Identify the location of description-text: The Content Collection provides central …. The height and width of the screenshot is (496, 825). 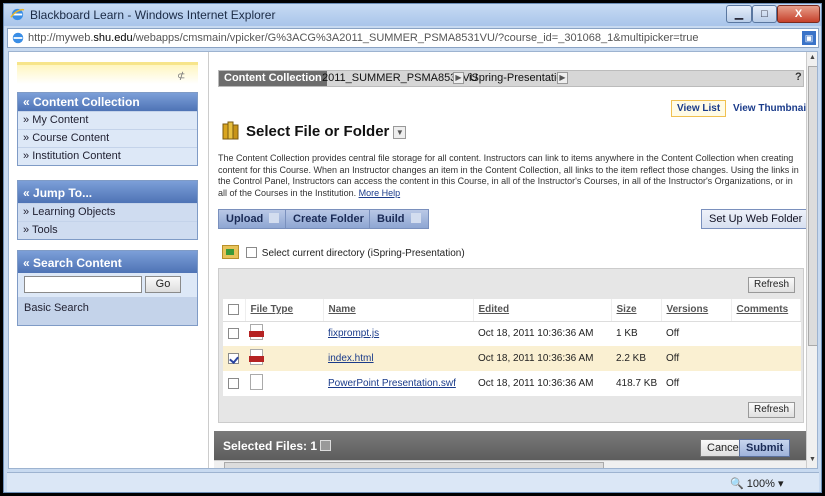
(508, 175).